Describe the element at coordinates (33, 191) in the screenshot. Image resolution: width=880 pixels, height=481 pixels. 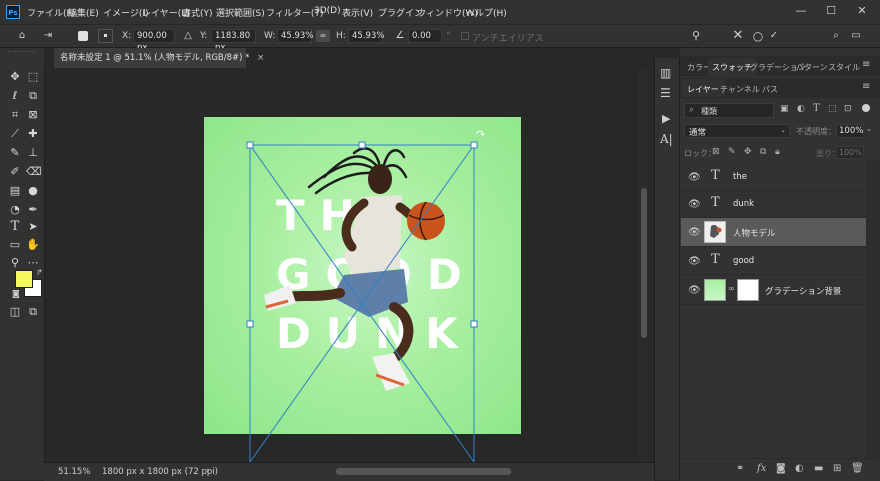
I see `blur-tool-icon: ●` at that location.